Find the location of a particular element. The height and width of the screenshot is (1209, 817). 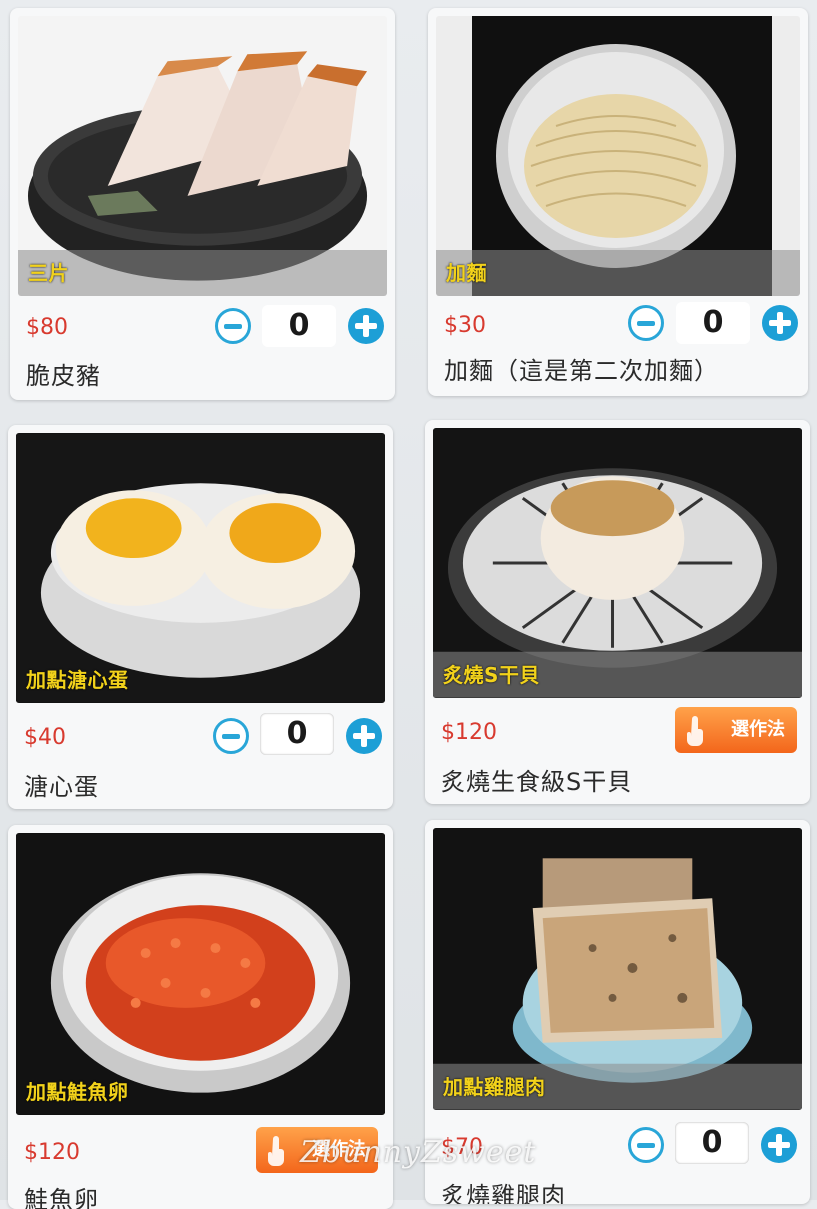

caption-bar: 三片 is located at coordinates (202, 273).